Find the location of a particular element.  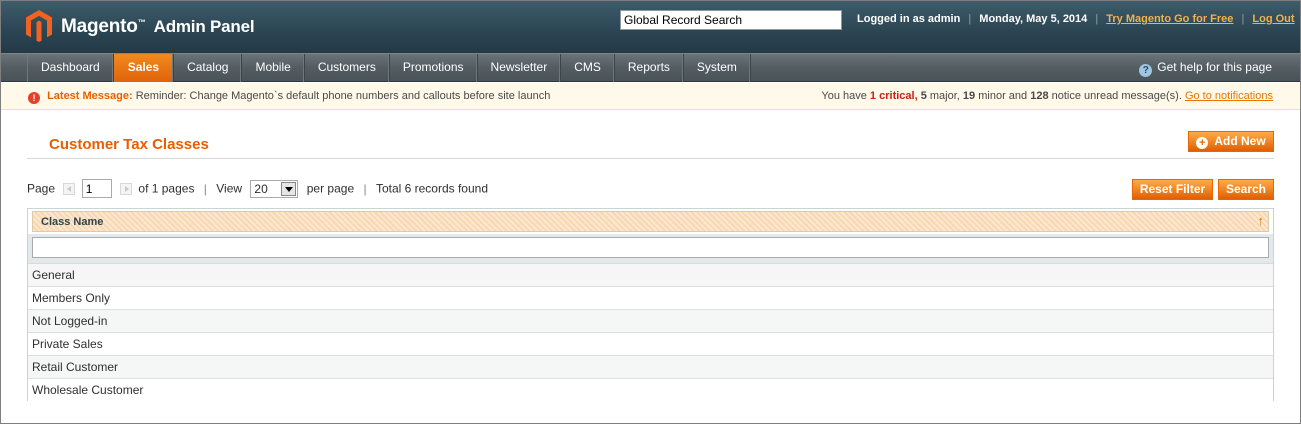

table-row: Retail Customer is located at coordinates (650, 367).